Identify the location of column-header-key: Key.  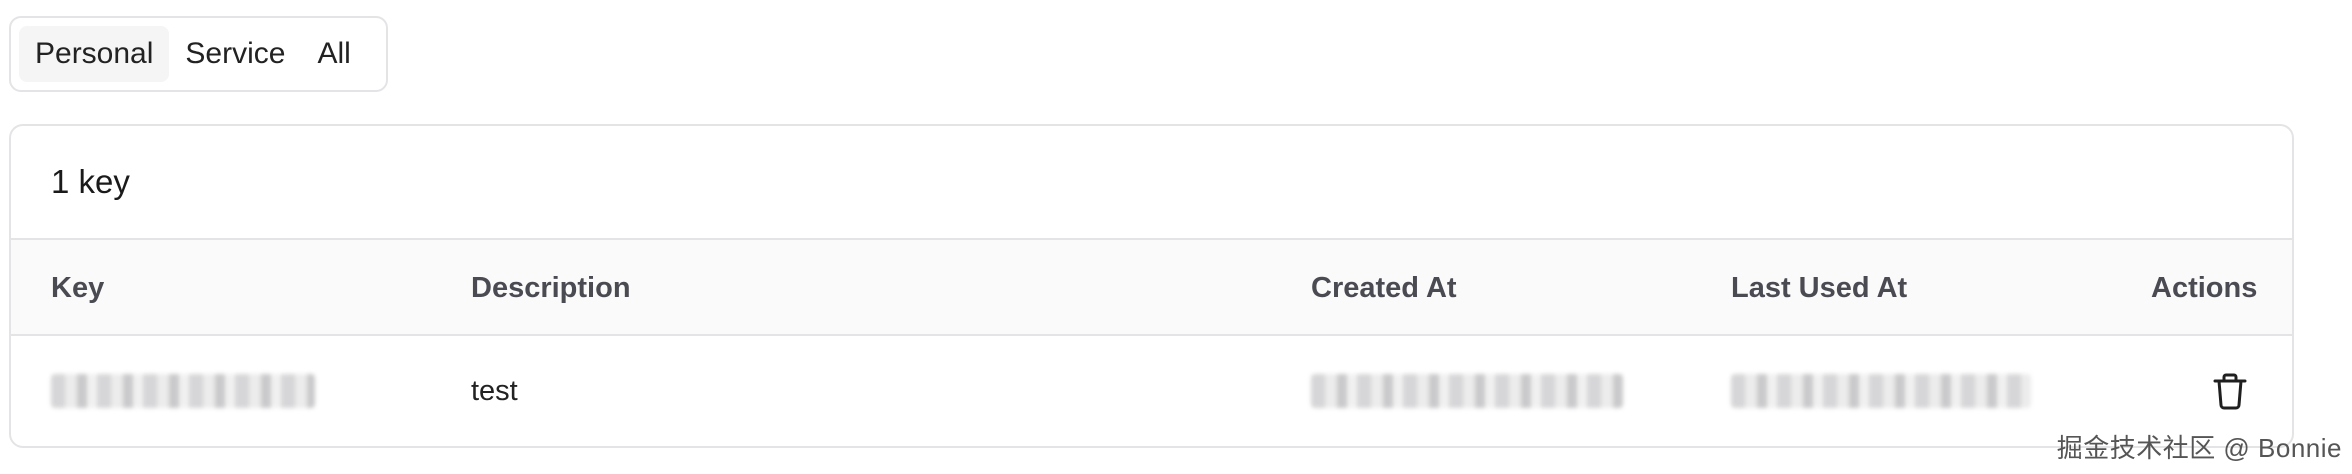
(78, 287).